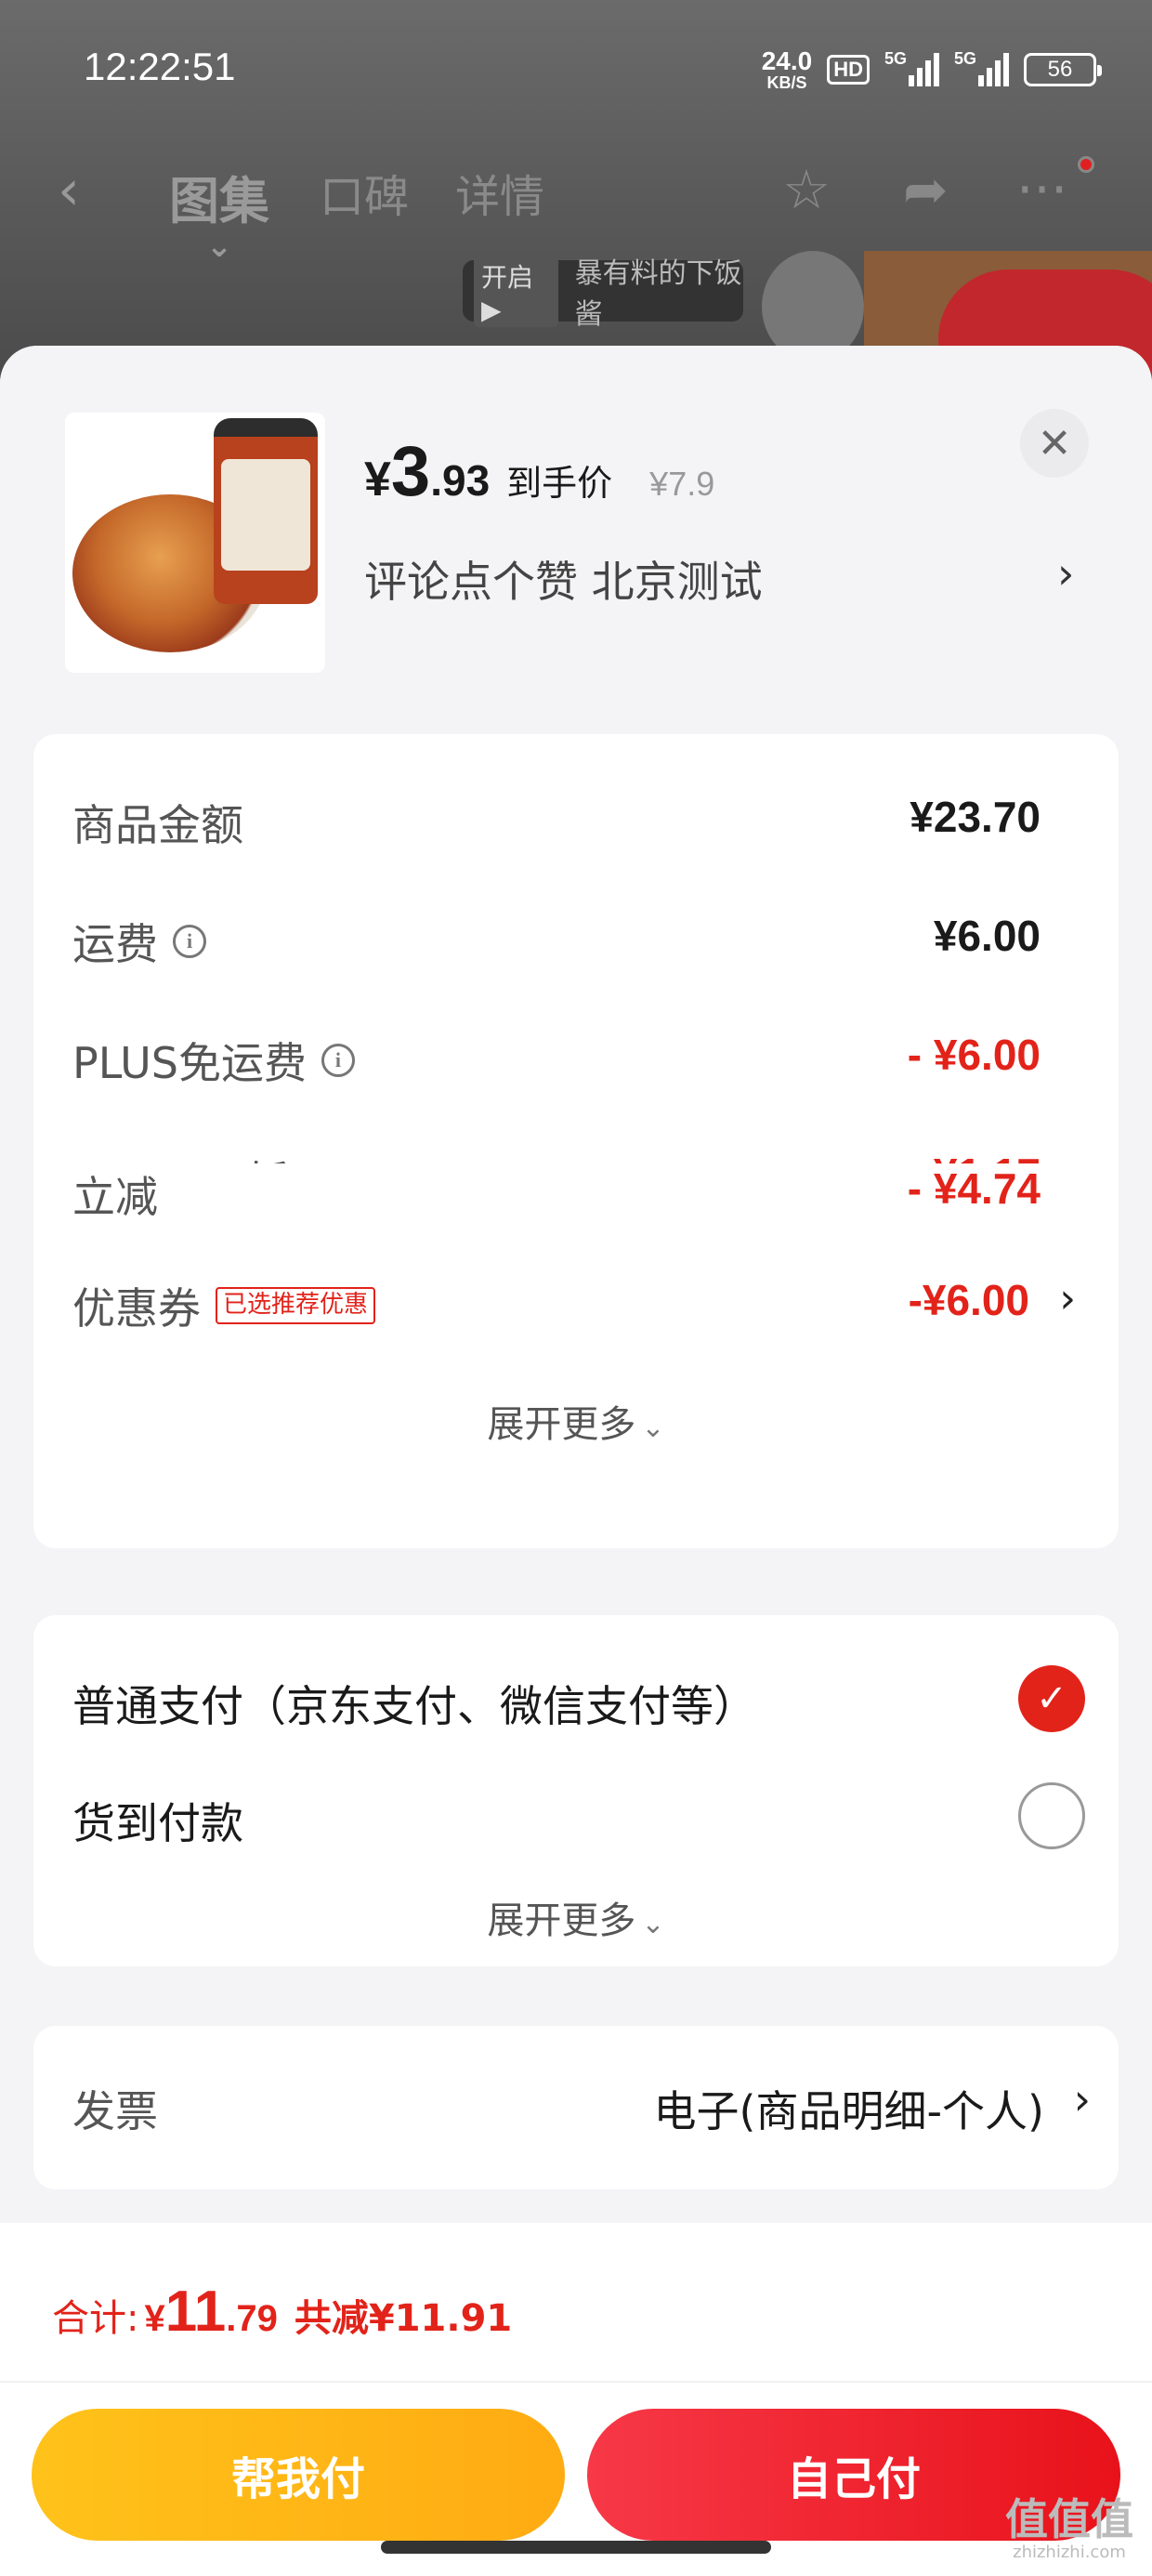 This screenshot has width=1152, height=2576. What do you see at coordinates (570, 1196) in the screenshot?
I see `fee-row-instant-discount: 立减 - ¥4.74` at bounding box center [570, 1196].